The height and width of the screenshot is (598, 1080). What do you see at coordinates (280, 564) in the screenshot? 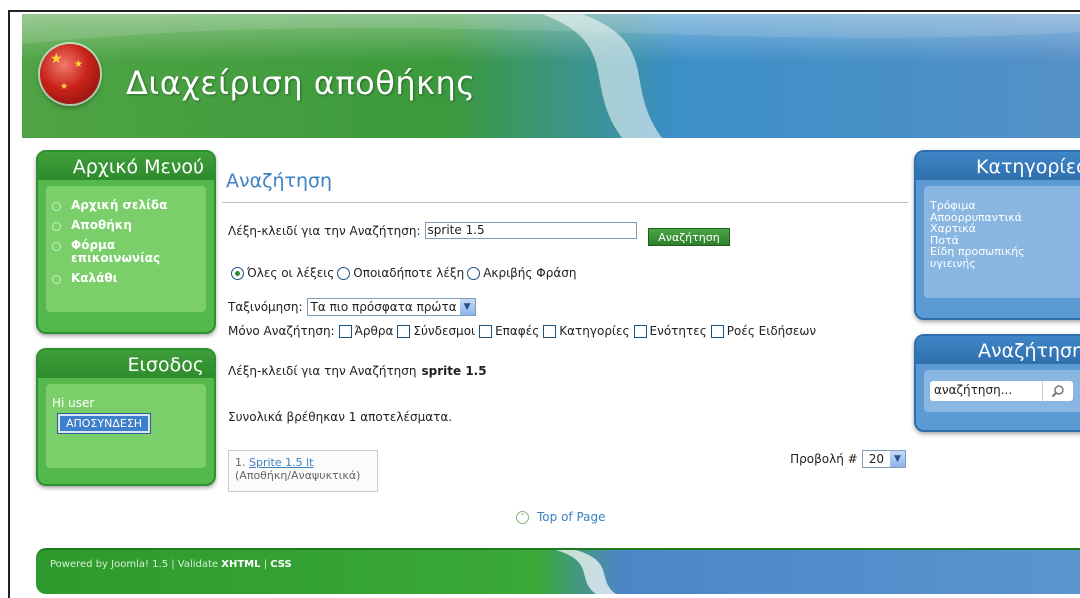
I see `footer-css-link: CSS` at bounding box center [280, 564].